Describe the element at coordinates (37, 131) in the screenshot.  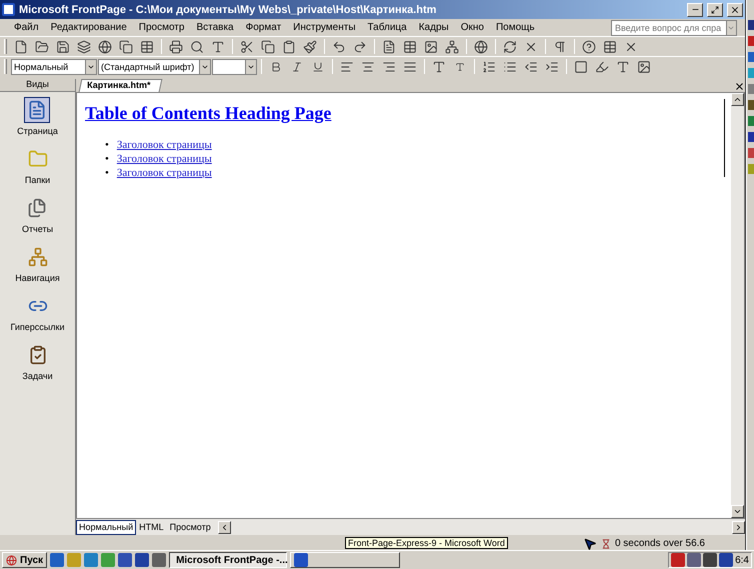
I see `view-label: Страница` at that location.